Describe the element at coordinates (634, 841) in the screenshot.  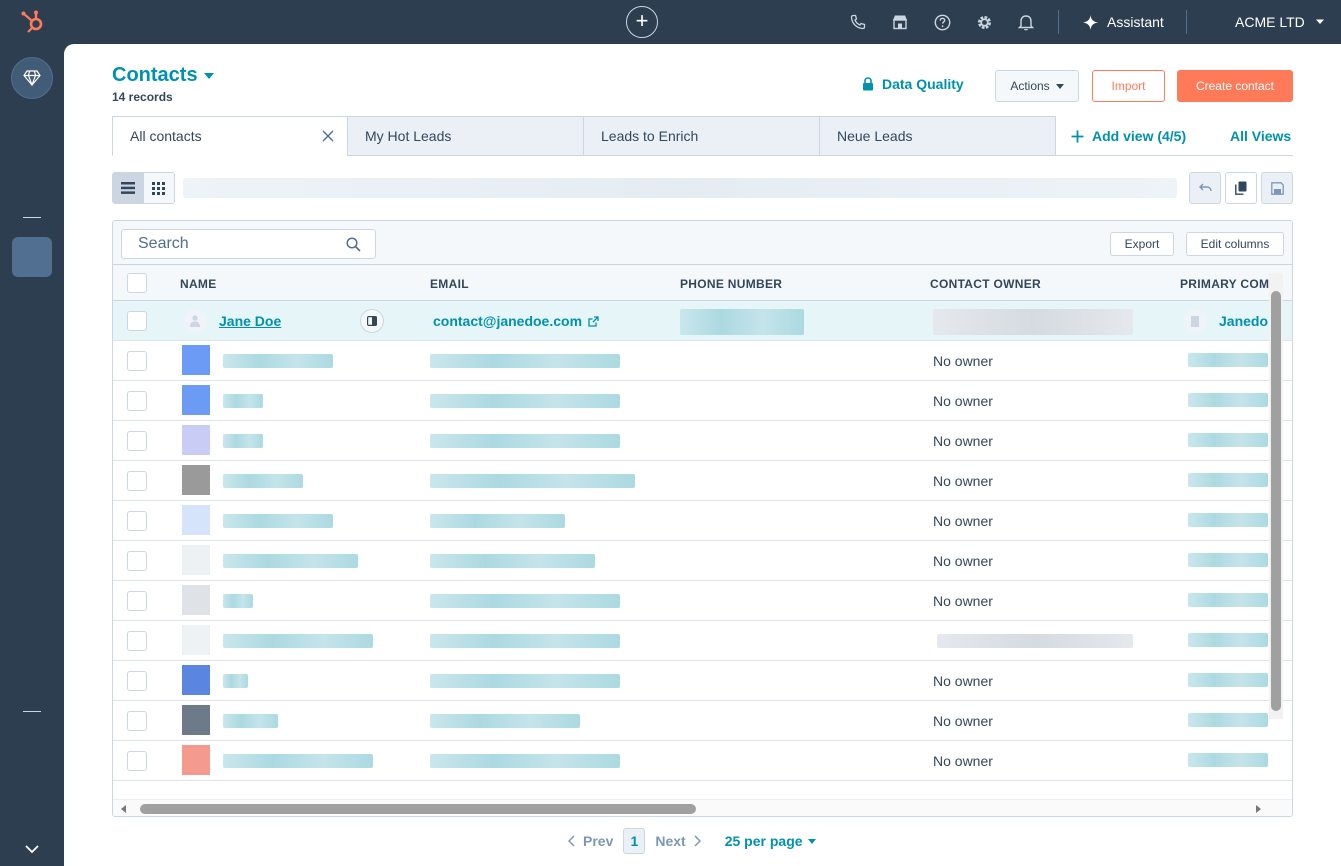
I see `current-page: 1` at that location.